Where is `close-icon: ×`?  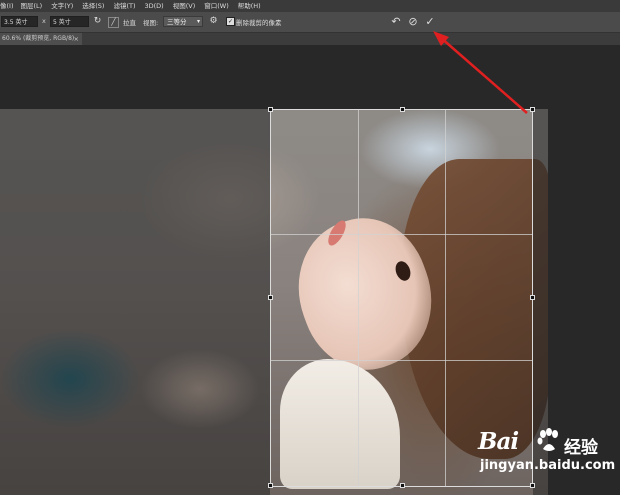
close-icon: × is located at coordinates (76, 39).